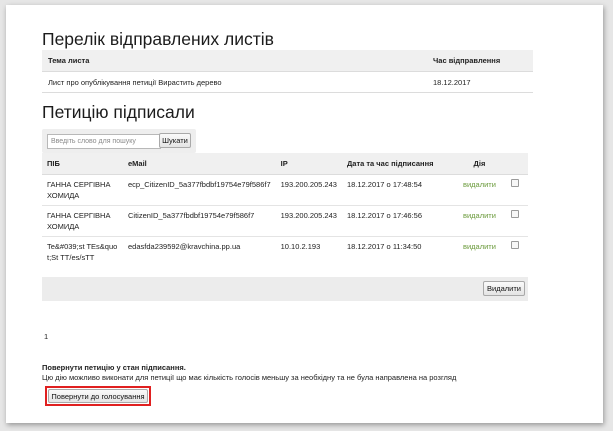  Describe the element at coordinates (114, 367) in the screenshot. I see `return-section-title: Повернути петицію у стан підписання.` at that location.